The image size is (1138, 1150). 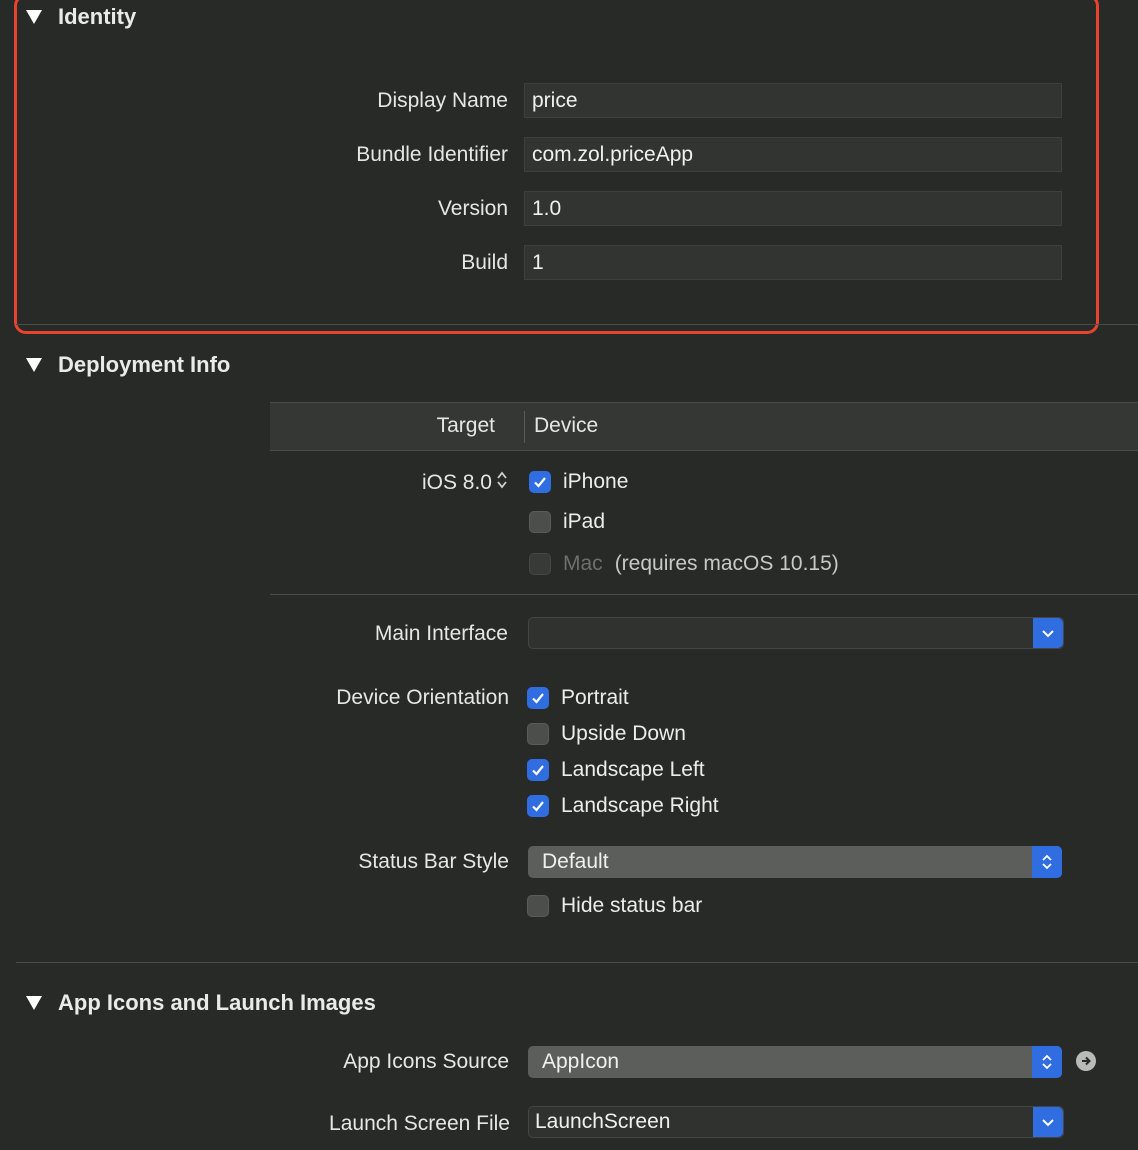 I want to click on hide-status-bar-label: Hide status bar, so click(x=632, y=905).